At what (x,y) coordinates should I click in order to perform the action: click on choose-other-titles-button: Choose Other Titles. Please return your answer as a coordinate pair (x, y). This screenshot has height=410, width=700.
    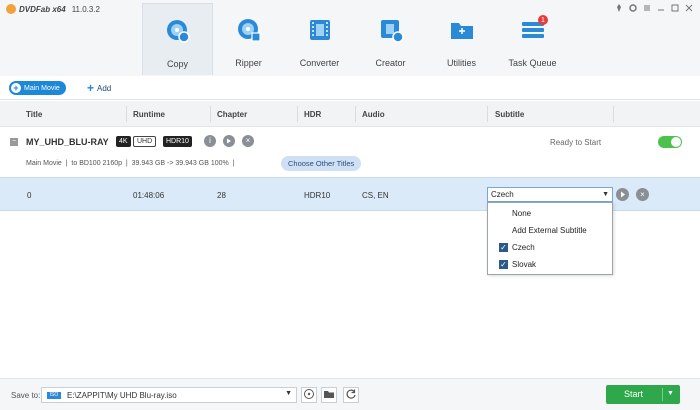
    Looking at the image, I should click on (321, 163).